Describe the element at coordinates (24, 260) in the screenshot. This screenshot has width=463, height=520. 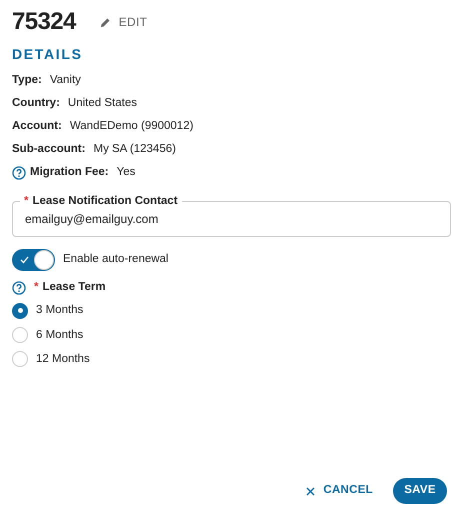
I see `check-icon` at that location.